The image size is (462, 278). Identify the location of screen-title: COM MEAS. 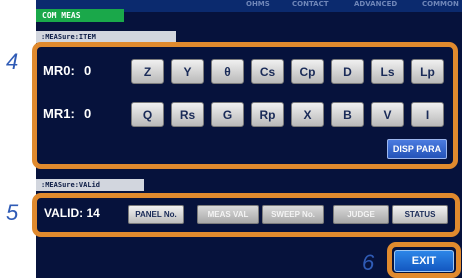
(80, 15).